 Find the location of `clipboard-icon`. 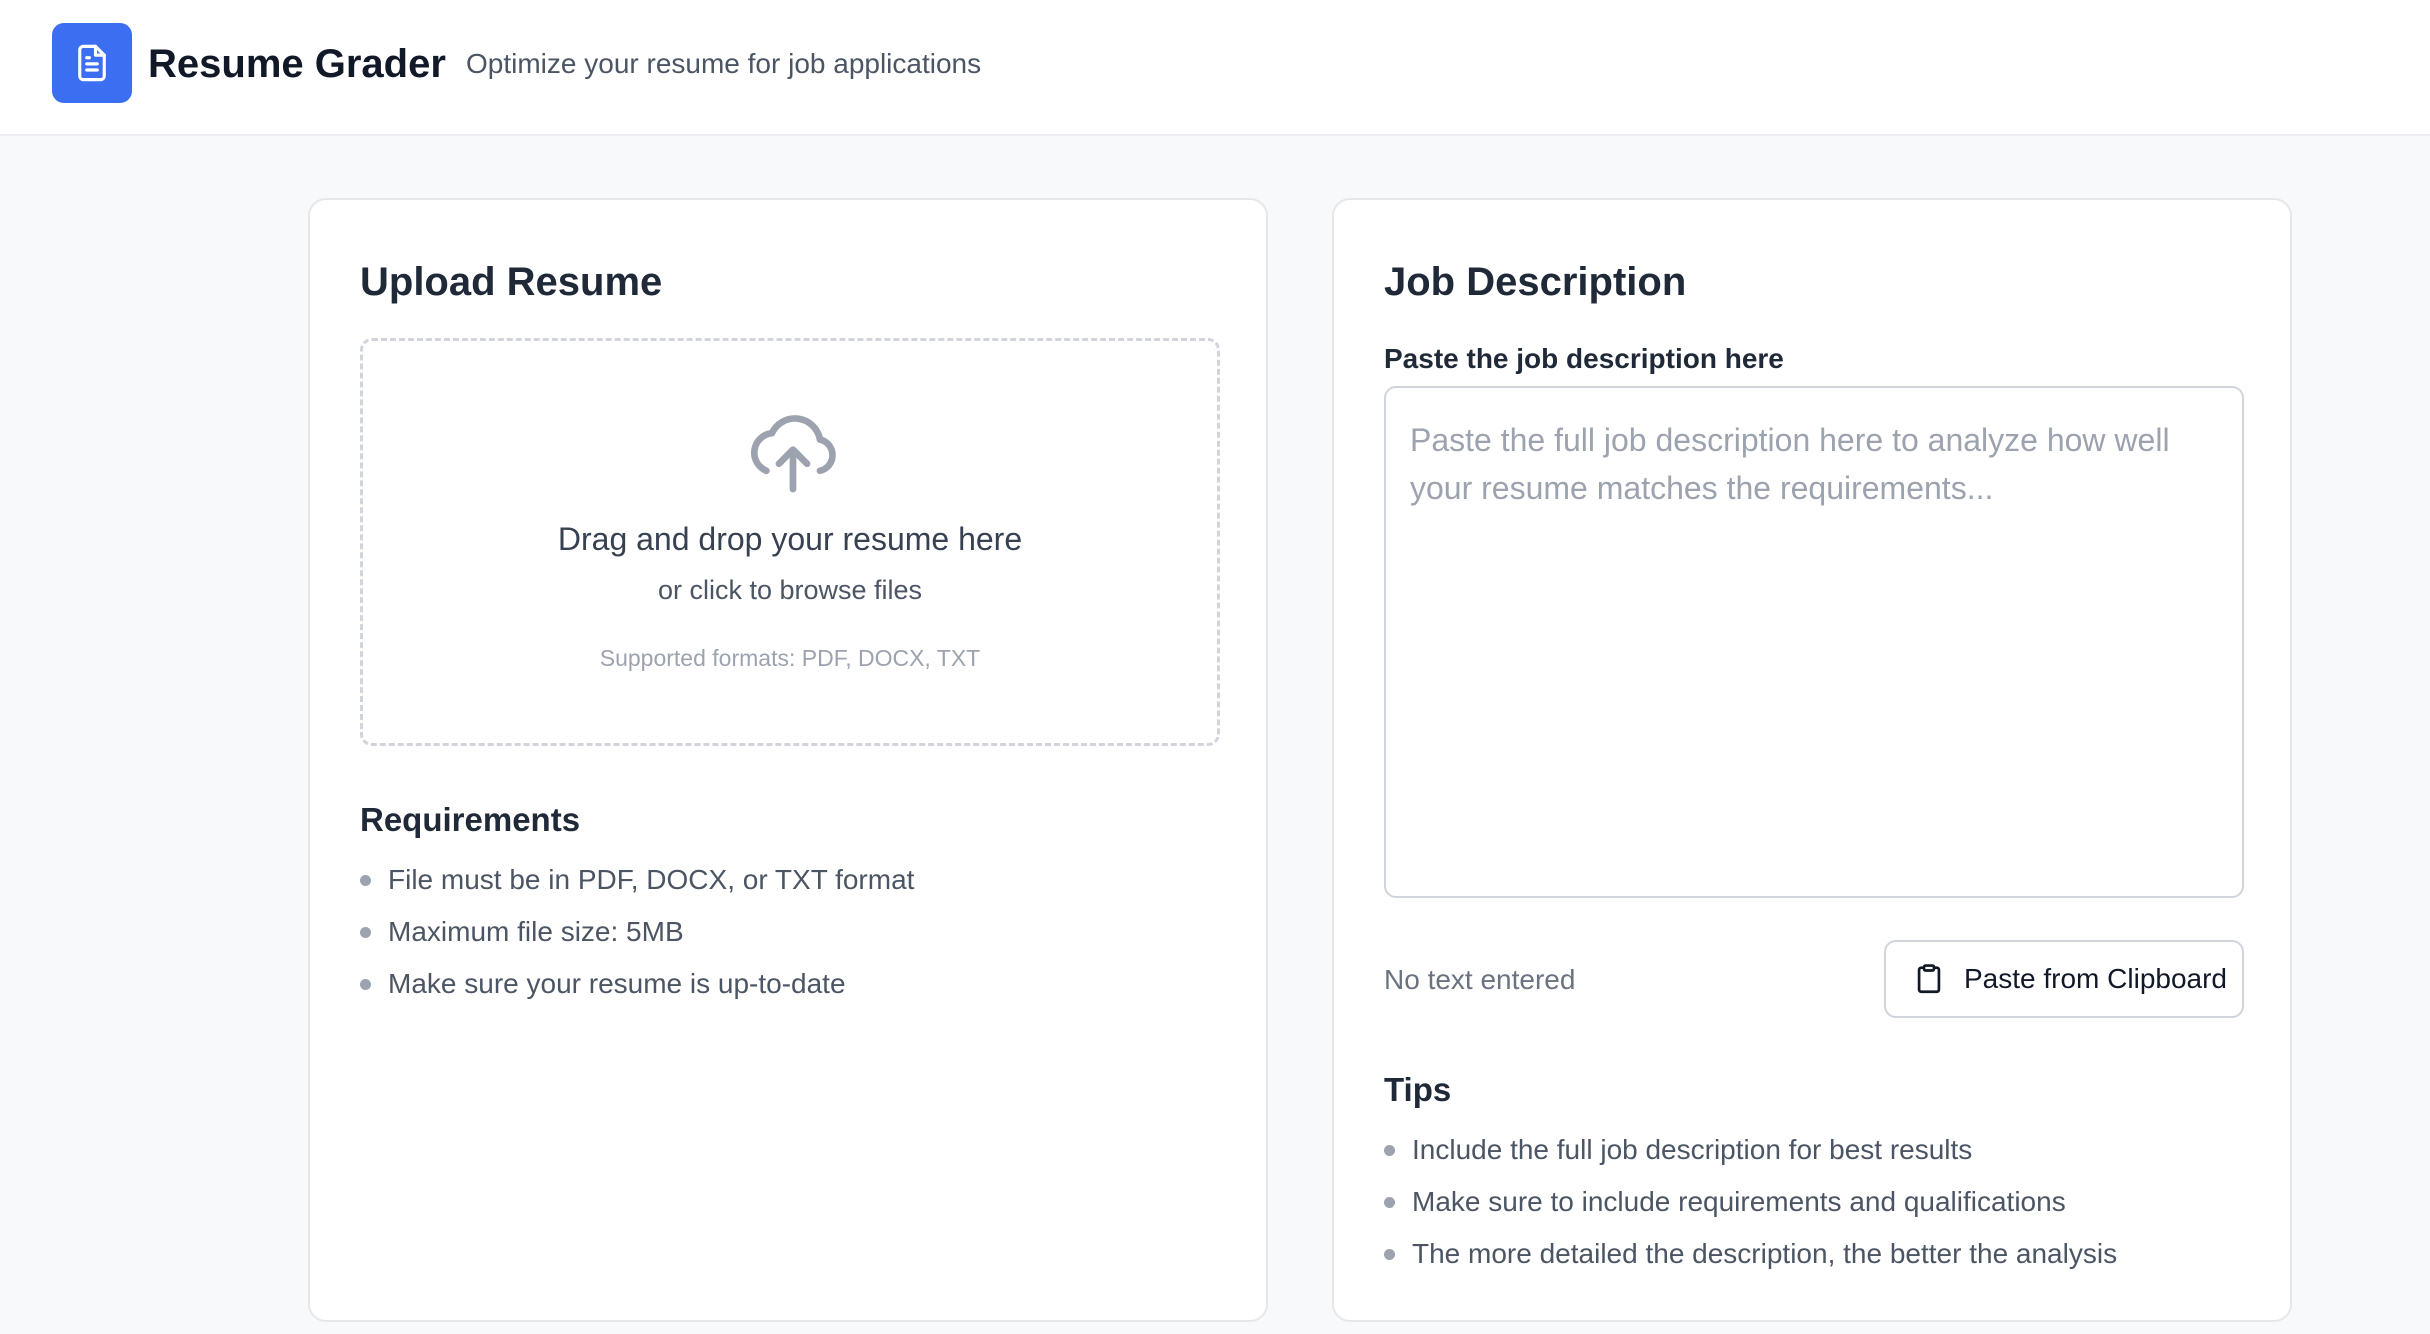

clipboard-icon is located at coordinates (1929, 979).